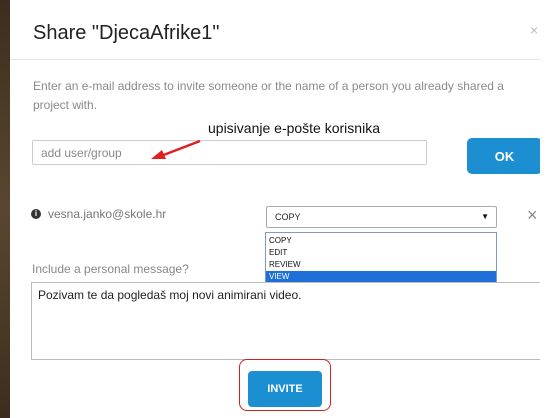 Image resolution: width=547 pixels, height=418 pixels. I want to click on dialog-title: Share "DjecaAfrike1", so click(126, 33).